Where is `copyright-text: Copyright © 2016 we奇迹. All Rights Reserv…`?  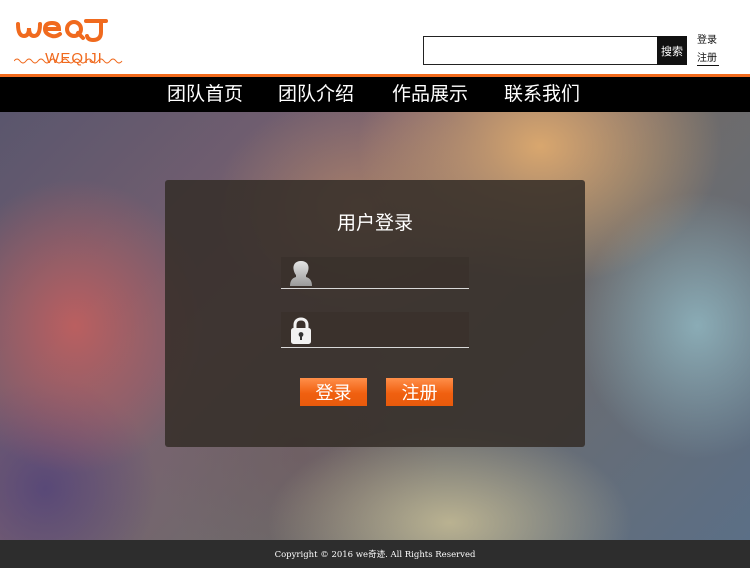 copyright-text: Copyright © 2016 we奇迹. All Rights Reserv… is located at coordinates (375, 555).